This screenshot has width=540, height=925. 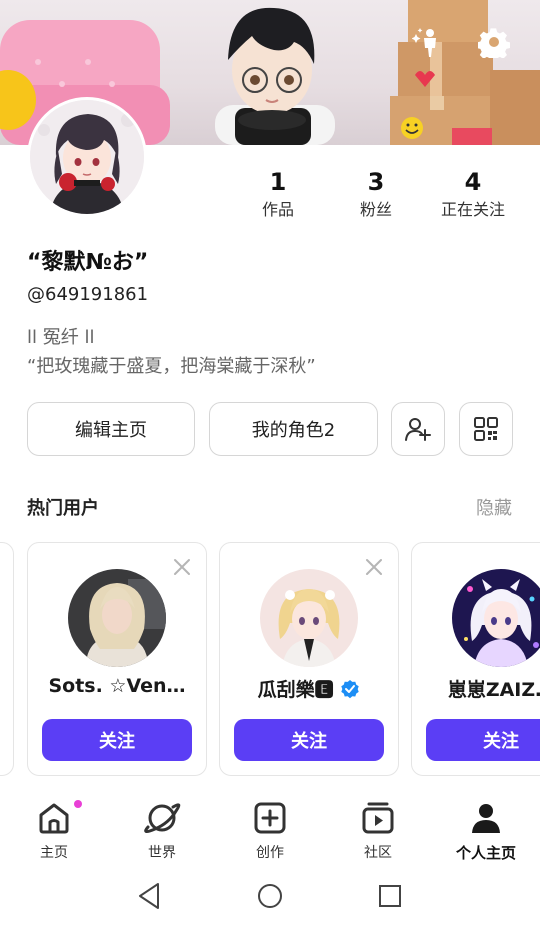 I want to click on nav-world: 世界, so click(x=162, y=830).